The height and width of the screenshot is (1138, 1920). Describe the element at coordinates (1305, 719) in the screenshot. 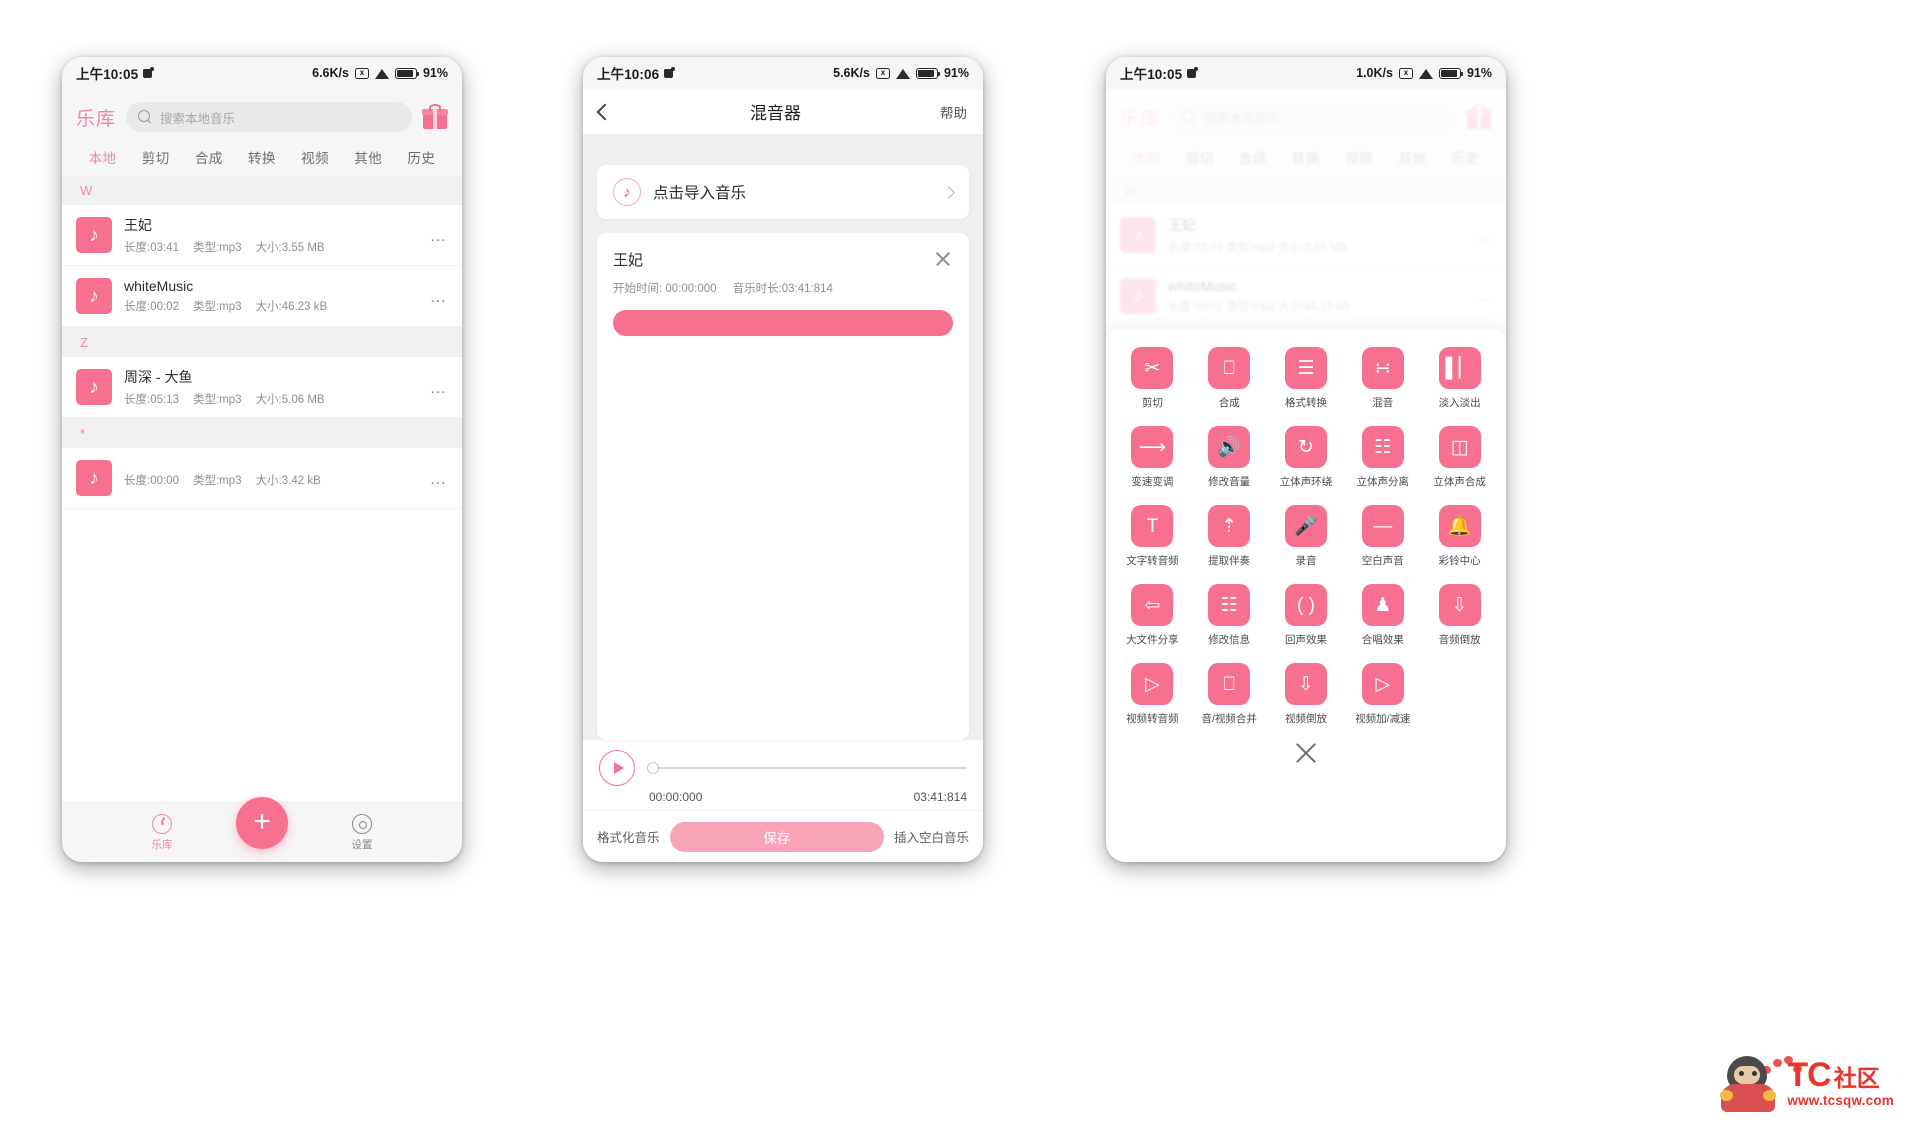

I see `tool-label: 视频倒放` at that location.